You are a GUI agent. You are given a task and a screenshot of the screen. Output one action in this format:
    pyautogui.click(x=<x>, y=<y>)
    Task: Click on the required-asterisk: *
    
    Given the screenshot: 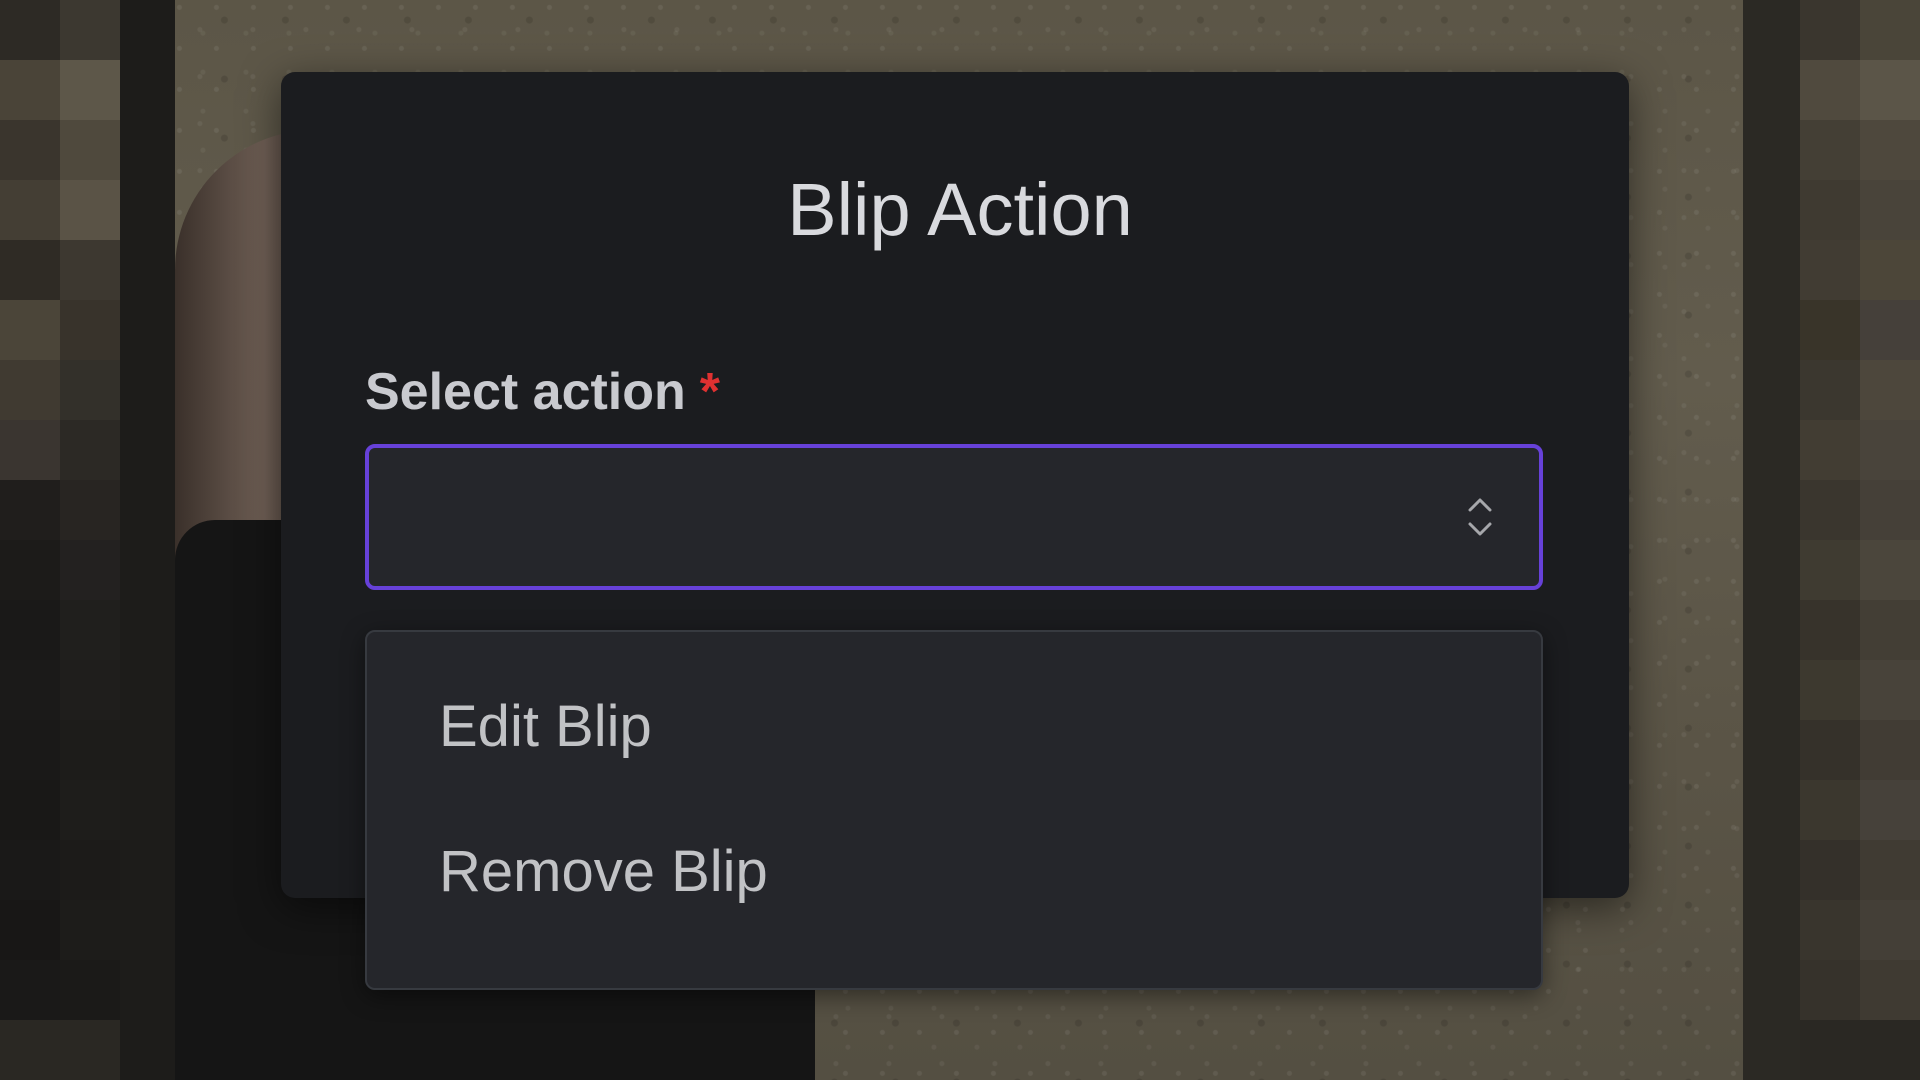 What is the action you would take?
    pyautogui.click(x=710, y=392)
    